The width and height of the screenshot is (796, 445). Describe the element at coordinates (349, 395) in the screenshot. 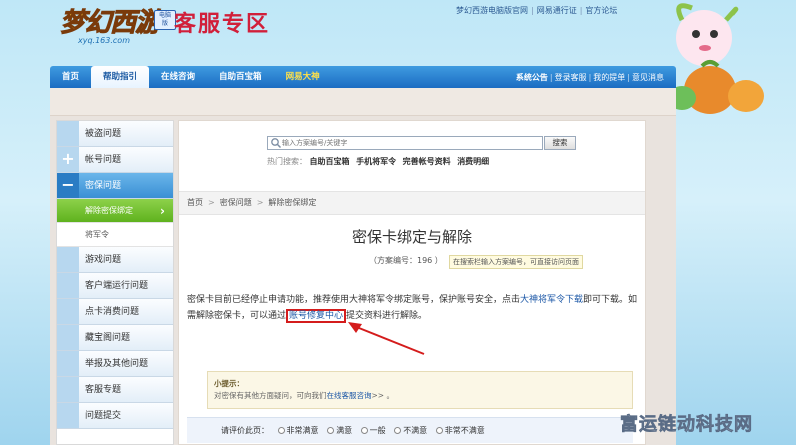

I see `online-service-link: 在线客服咨询` at that location.